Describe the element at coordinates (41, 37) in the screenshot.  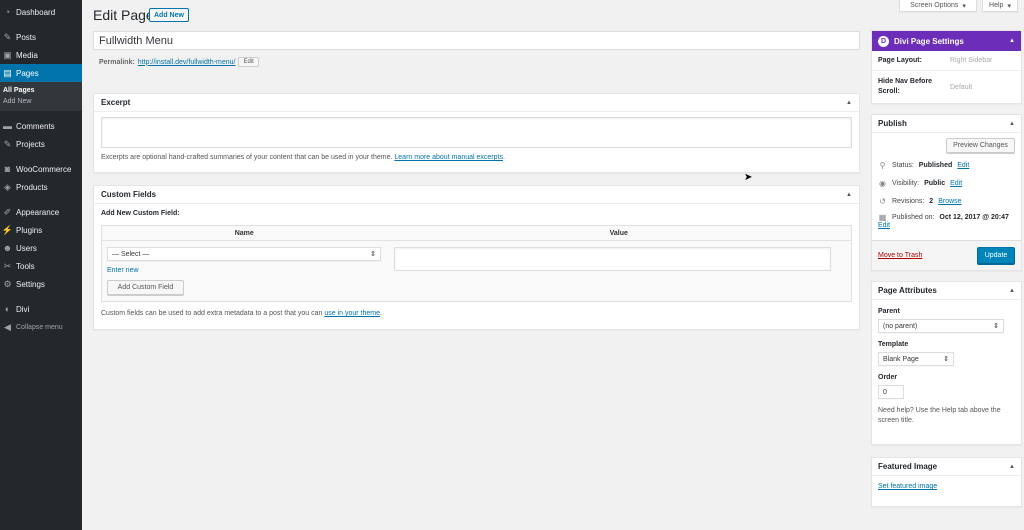
I see `sidebar-item-posts: ✎ Posts` at that location.